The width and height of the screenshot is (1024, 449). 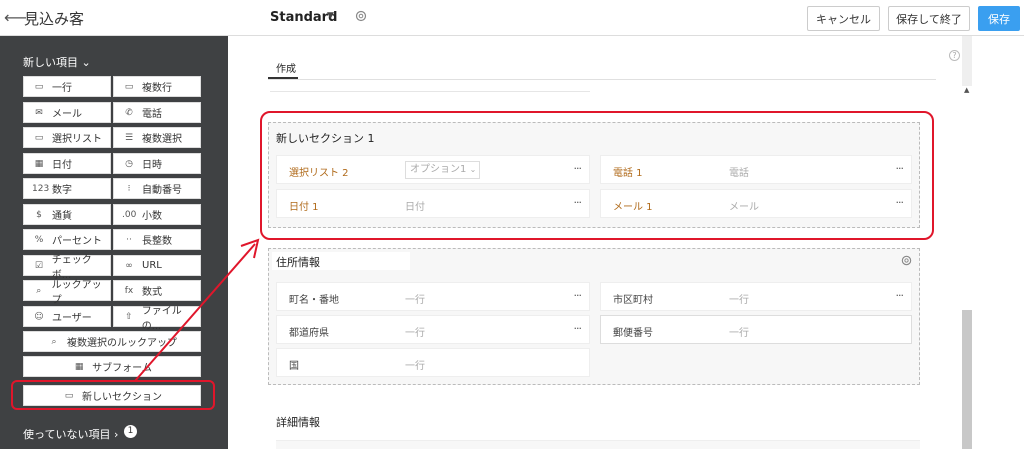 I want to click on field-type-button: $ 通貨, so click(x=67, y=214).